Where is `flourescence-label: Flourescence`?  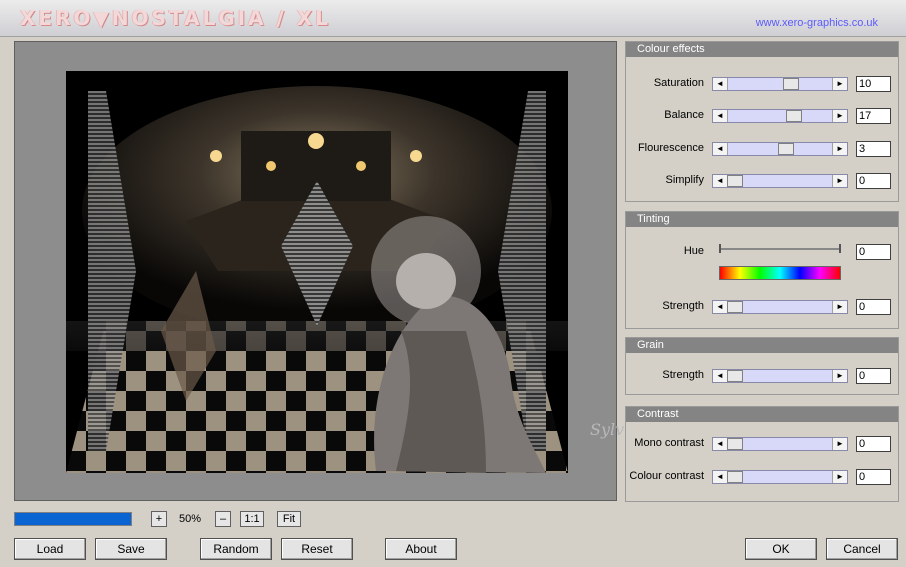 flourescence-label: Flourescence is located at coordinates (670, 148).